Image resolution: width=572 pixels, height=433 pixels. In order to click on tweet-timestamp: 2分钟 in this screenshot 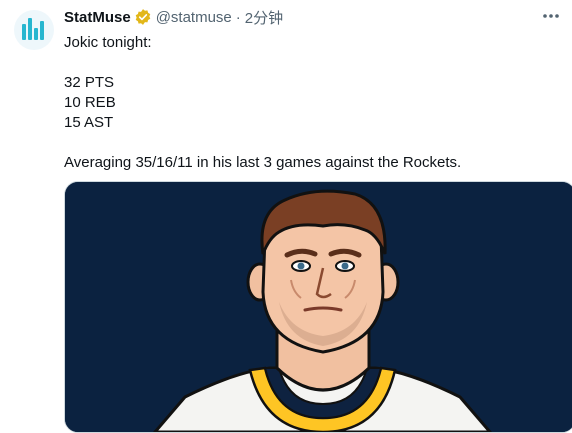, I will do `click(264, 17)`.